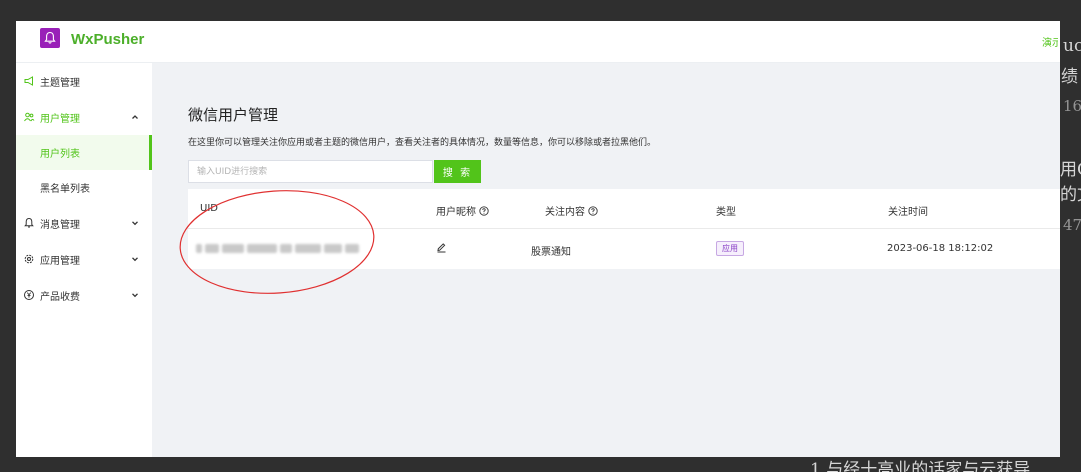 Image resolution: width=1081 pixels, height=472 pixels. Describe the element at coordinates (1070, 170) in the screenshot. I see `background-text: 用C` at that location.